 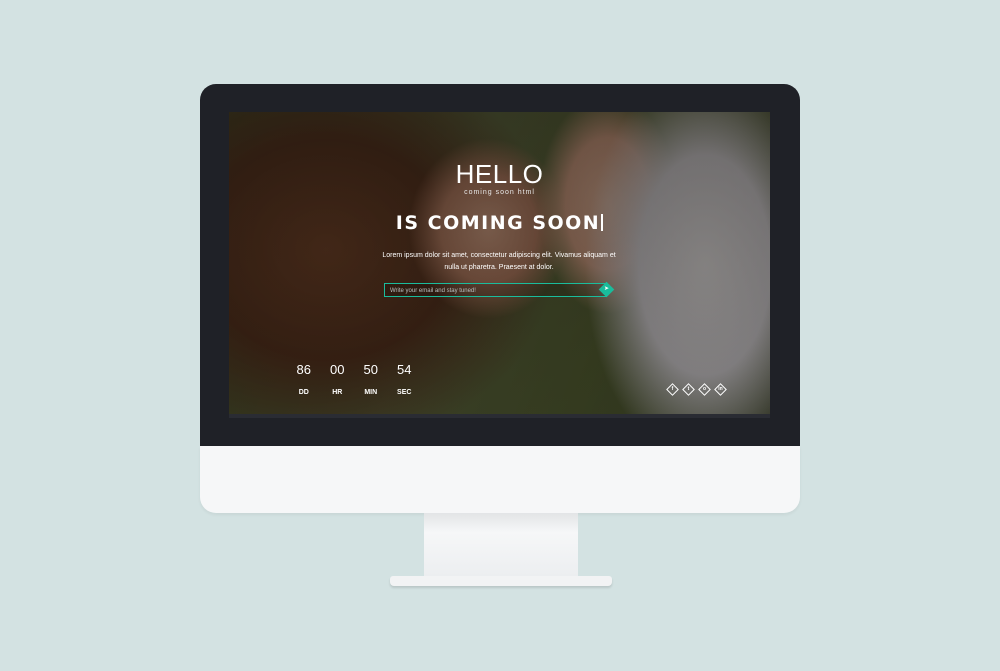 I want to click on countdown-value: 00, so click(x=337, y=369).